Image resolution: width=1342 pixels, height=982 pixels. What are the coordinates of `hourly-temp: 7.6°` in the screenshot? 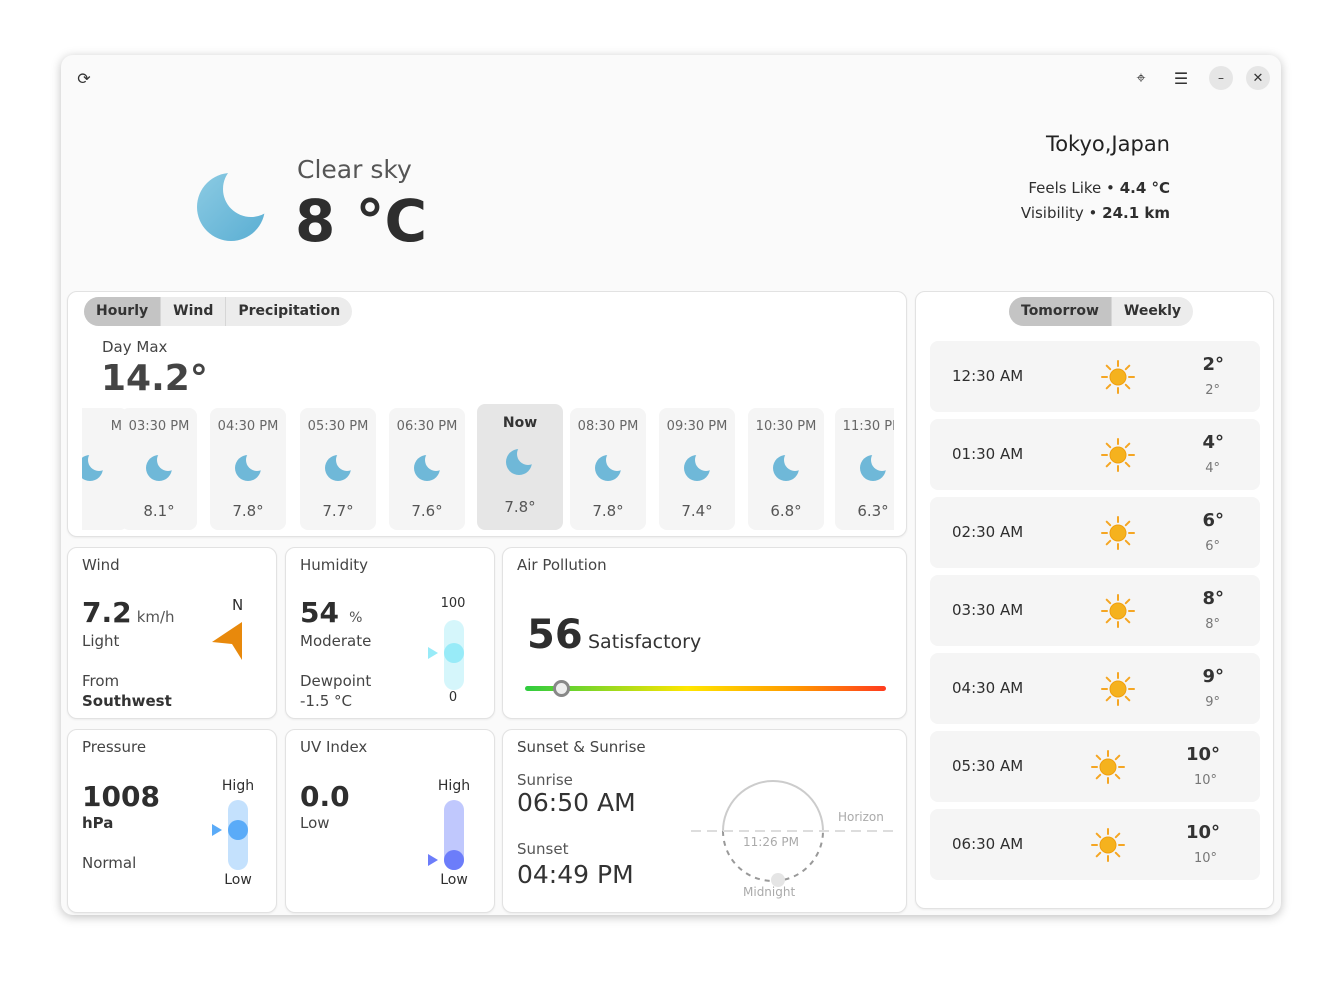 It's located at (427, 511).